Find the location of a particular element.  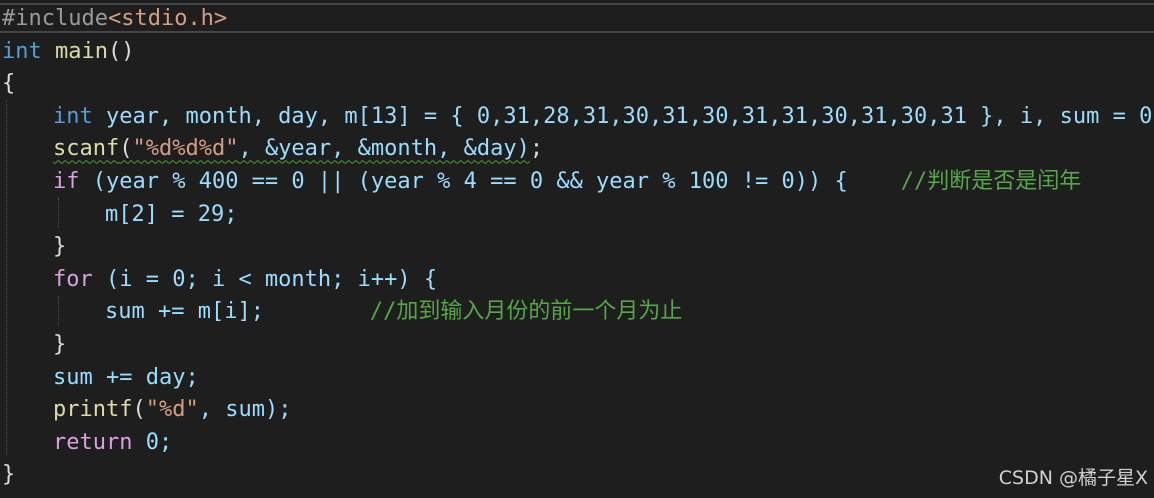

code-token: //判断是否是闰年 is located at coordinates (991, 181).